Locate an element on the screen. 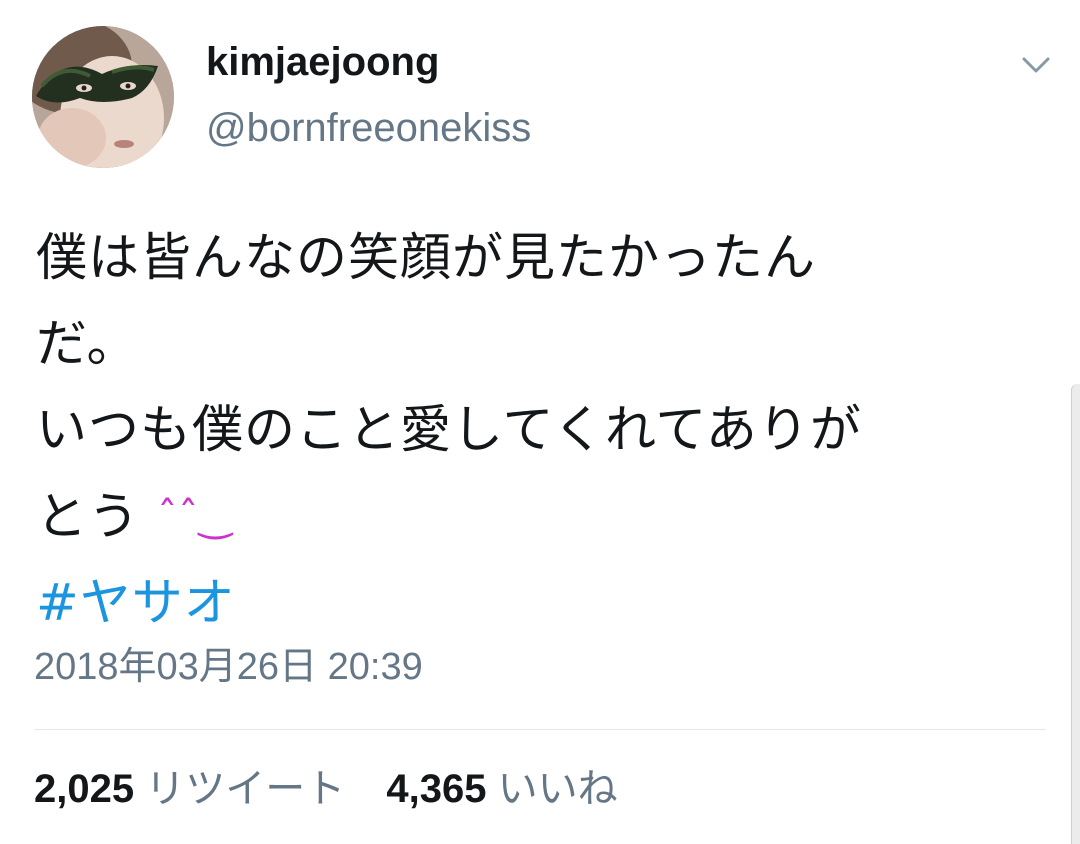 This screenshot has height=844, width=1080. retweets-stat: 2,025 リツイート is located at coordinates (189, 789).